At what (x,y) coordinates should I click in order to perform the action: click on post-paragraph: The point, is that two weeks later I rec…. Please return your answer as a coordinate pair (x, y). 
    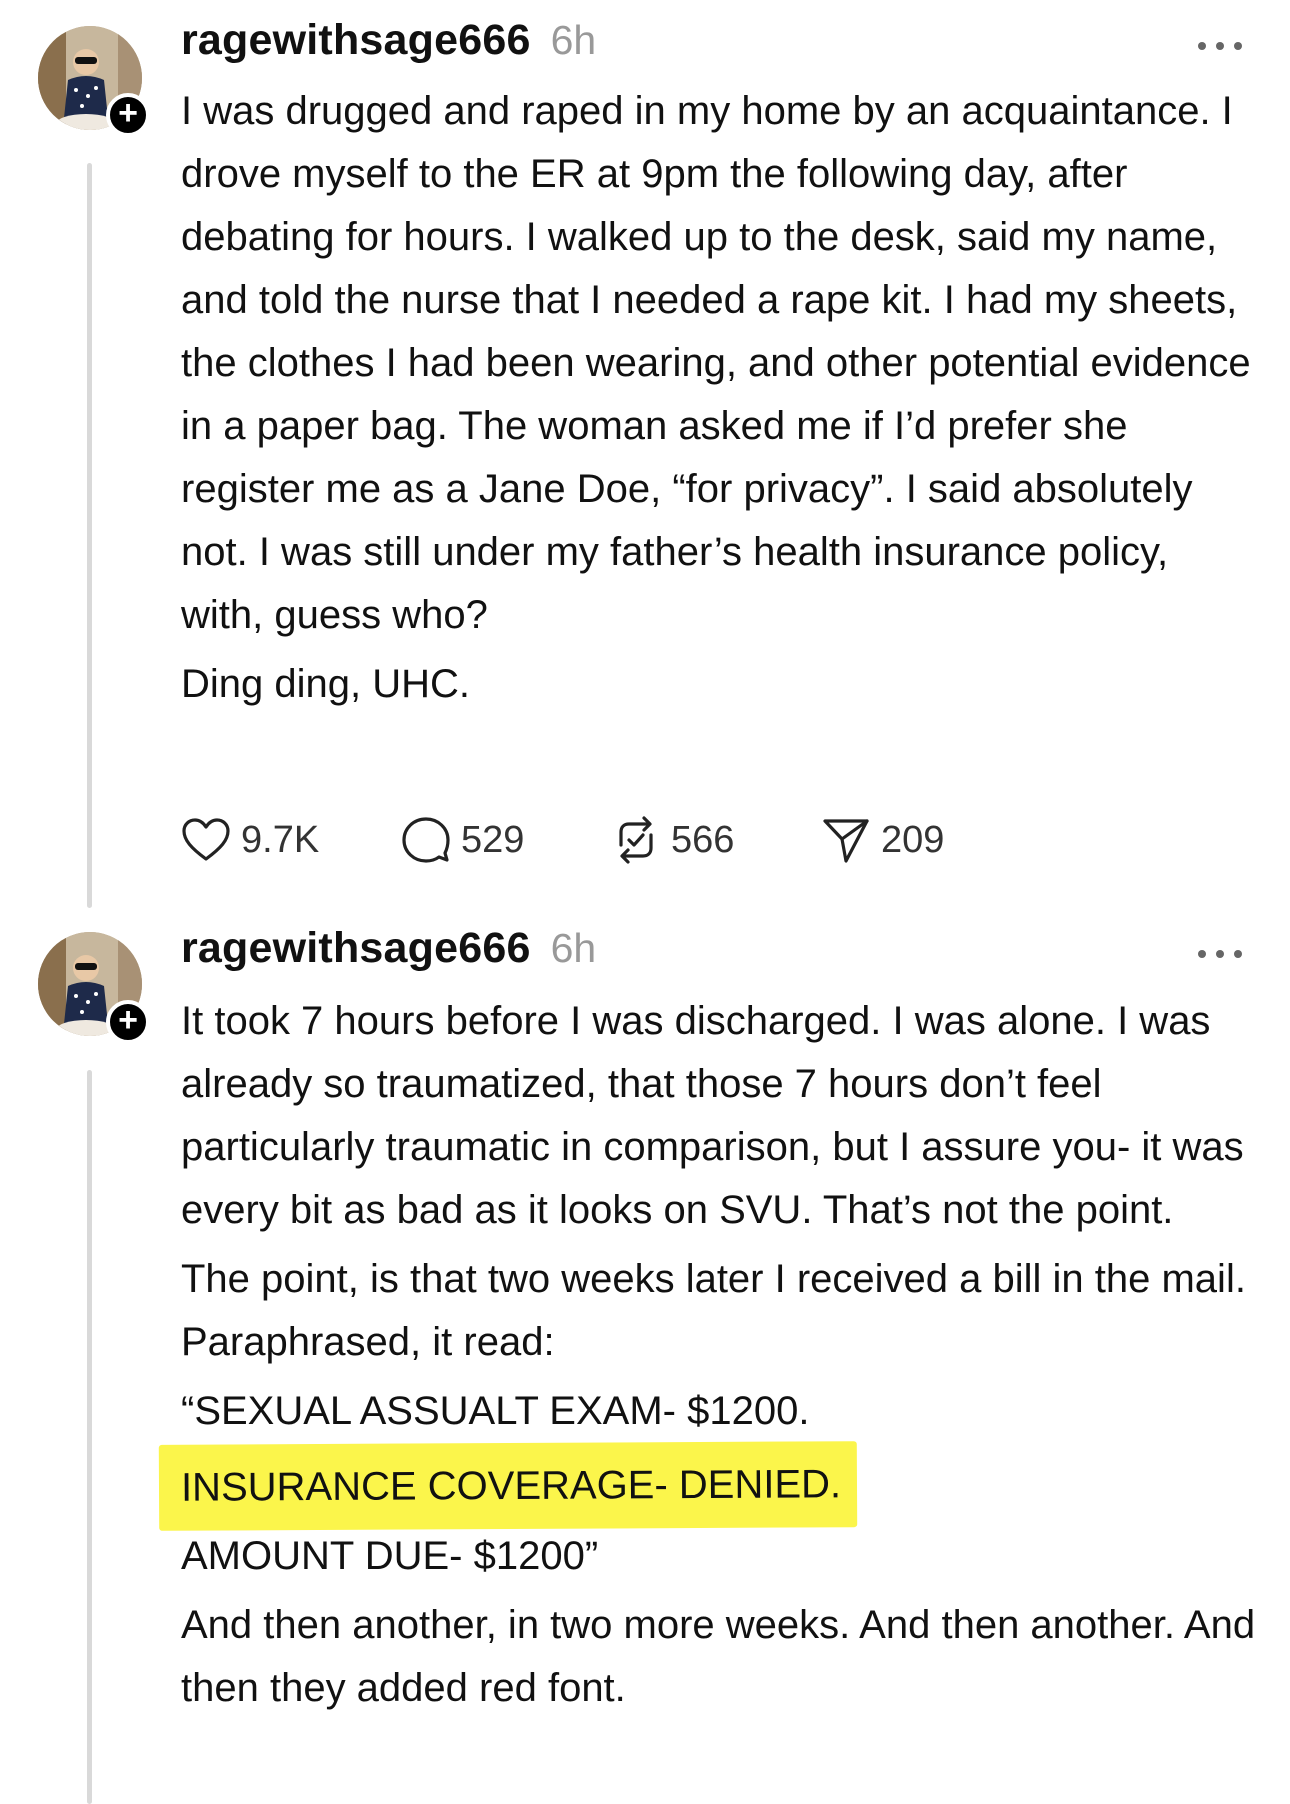
    Looking at the image, I should click on (713, 1310).